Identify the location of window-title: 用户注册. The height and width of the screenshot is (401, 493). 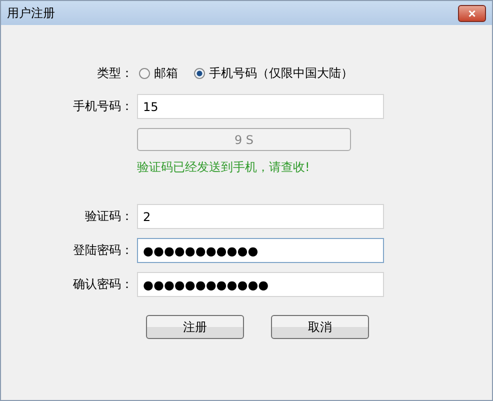
(31, 13).